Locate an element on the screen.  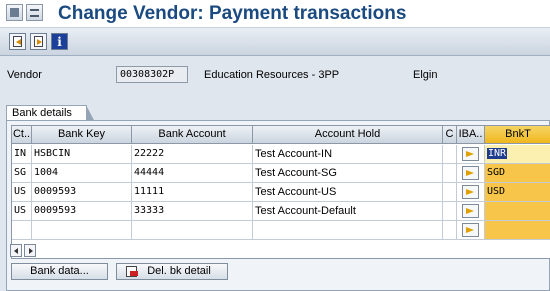
previous-screen-button is located at coordinates (17, 41).